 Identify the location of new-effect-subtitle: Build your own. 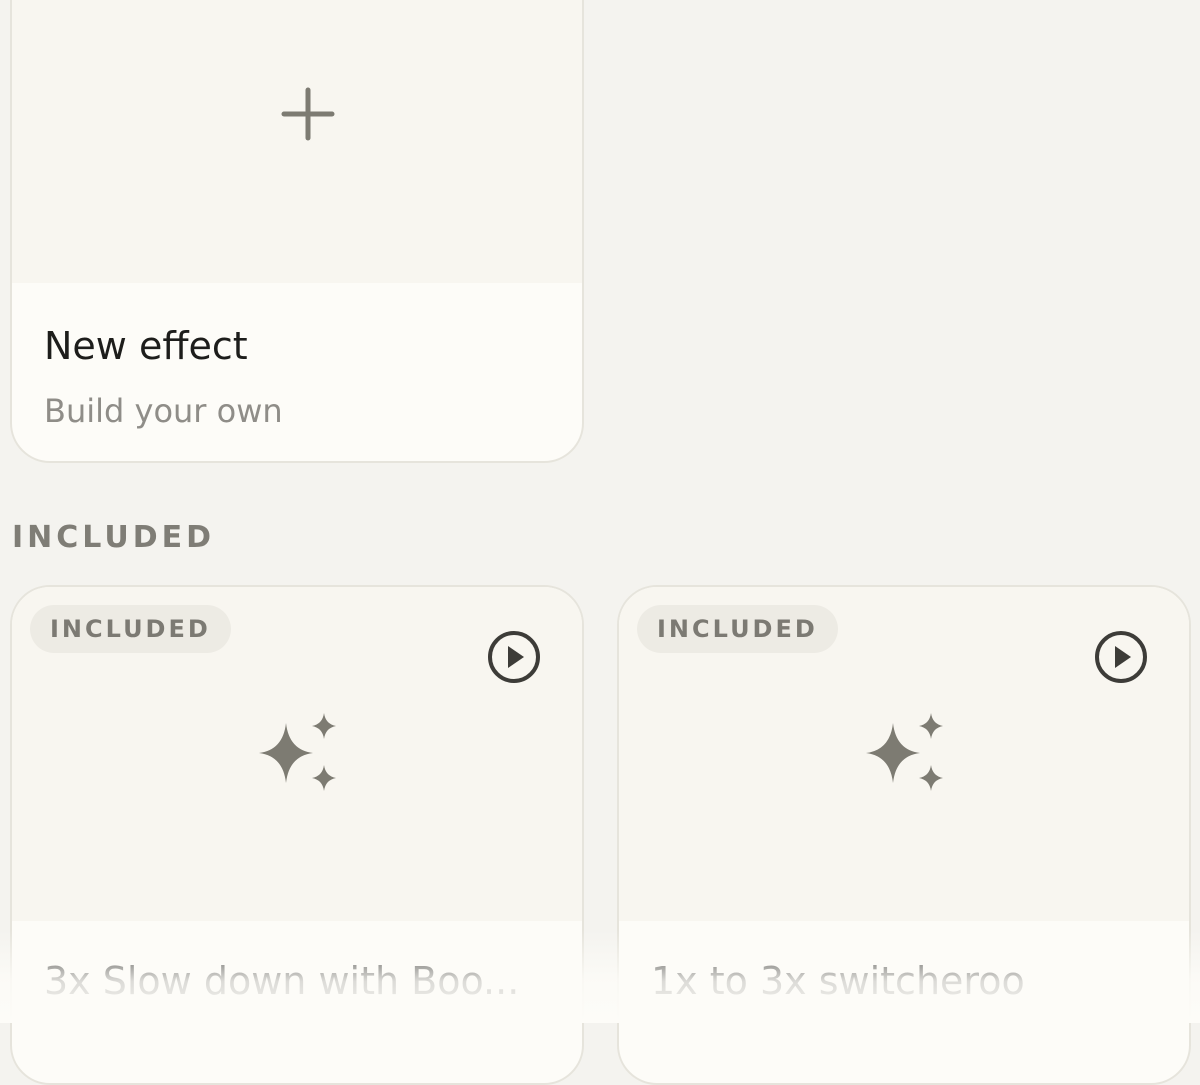
(163, 411).